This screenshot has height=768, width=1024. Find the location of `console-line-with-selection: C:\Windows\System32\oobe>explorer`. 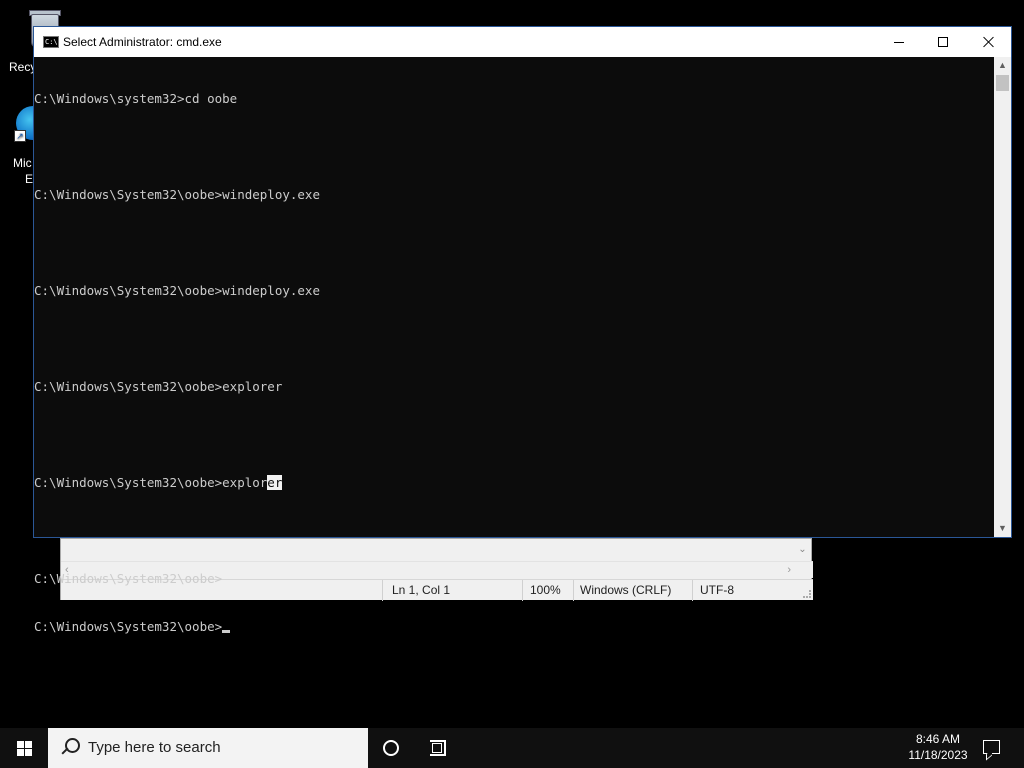

console-line-with-selection: C:\Windows\System32\oobe>explorer is located at coordinates (514, 483).